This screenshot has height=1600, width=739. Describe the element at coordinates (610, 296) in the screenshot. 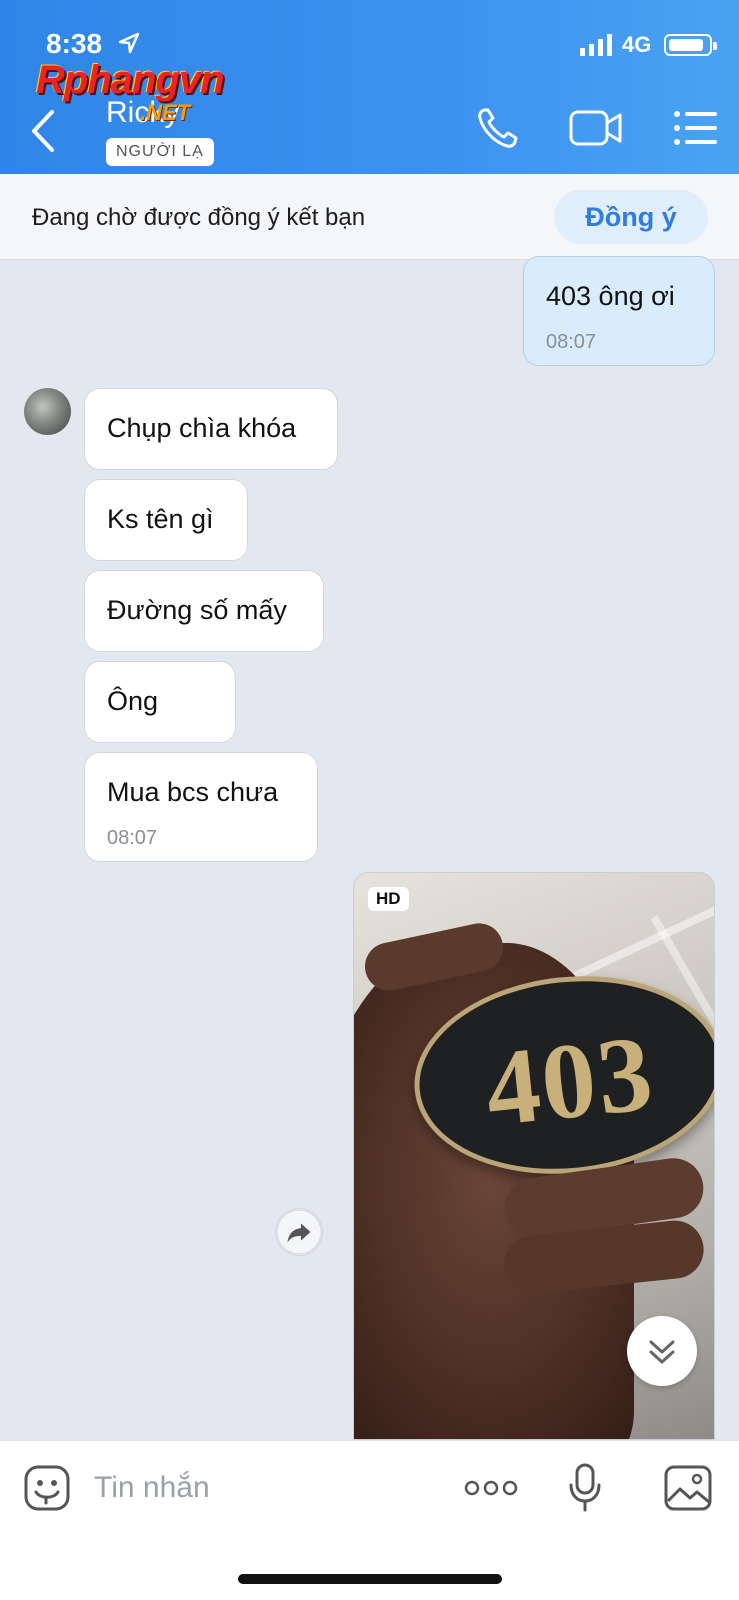

I see `message-text: 403 ông ơi` at that location.